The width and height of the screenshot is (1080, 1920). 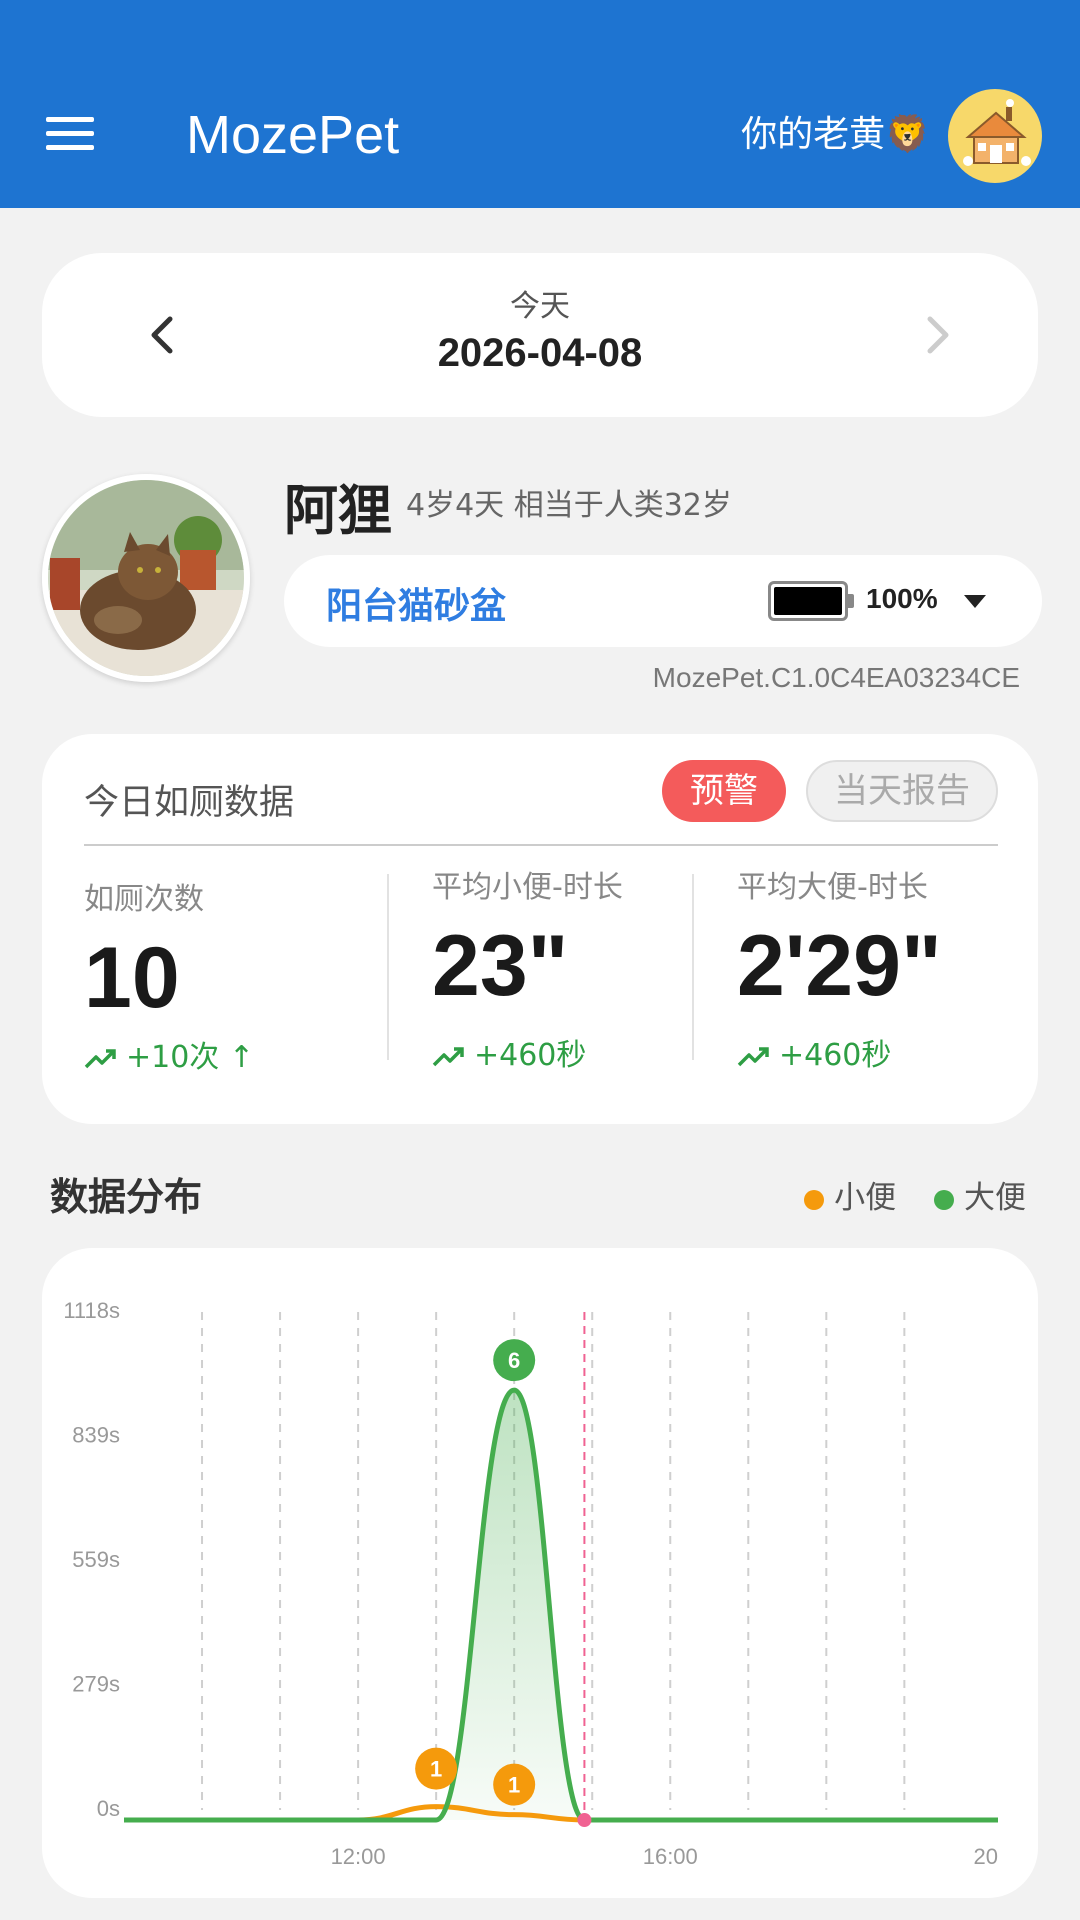 I want to click on pet-age: 4岁4天 相当于人类32岁, so click(x=569, y=505).